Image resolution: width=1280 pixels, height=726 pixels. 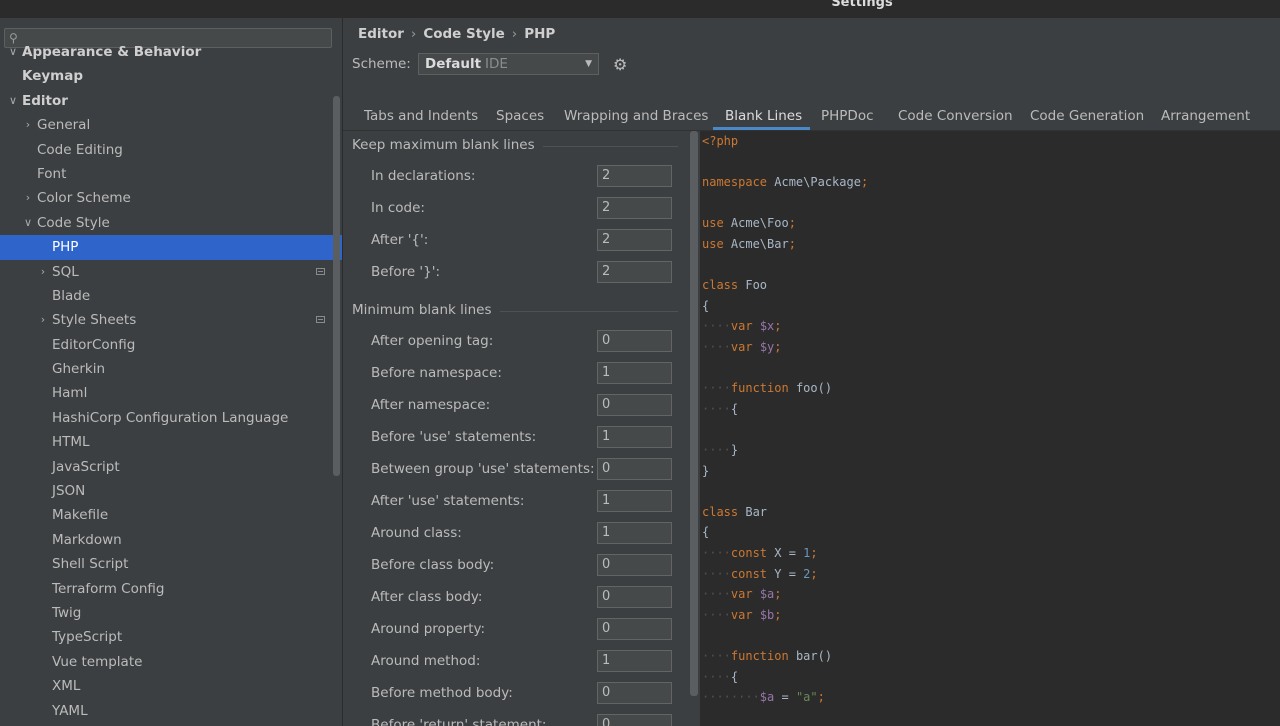 What do you see at coordinates (171, 296) in the screenshot?
I see `tree-item: Blade` at bounding box center [171, 296].